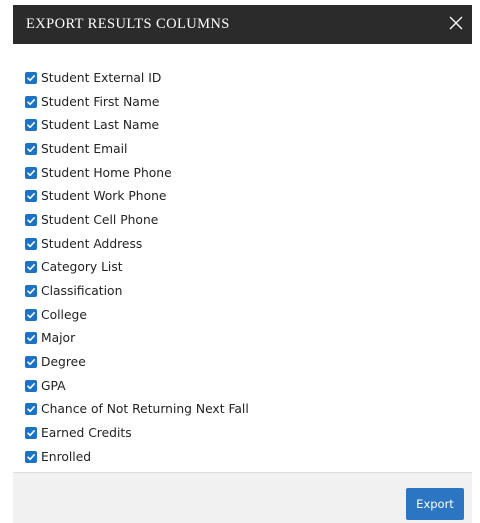 The height and width of the screenshot is (523, 480). What do you see at coordinates (92, 243) in the screenshot?
I see `column-option-label: Student Address` at bounding box center [92, 243].